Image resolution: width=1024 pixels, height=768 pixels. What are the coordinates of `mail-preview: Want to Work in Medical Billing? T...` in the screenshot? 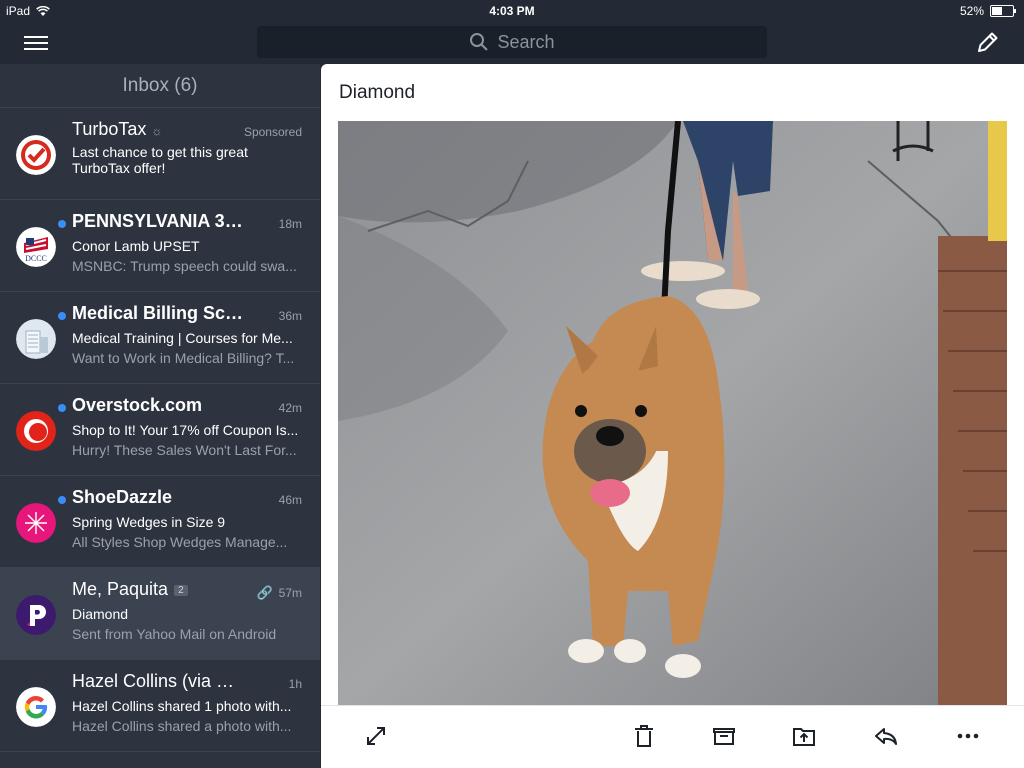 It's located at (183, 358).